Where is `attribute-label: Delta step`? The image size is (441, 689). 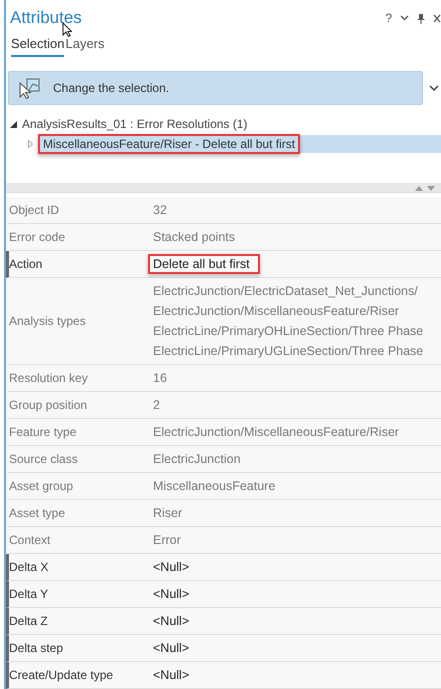 attribute-label: Delta step is located at coordinates (36, 648).